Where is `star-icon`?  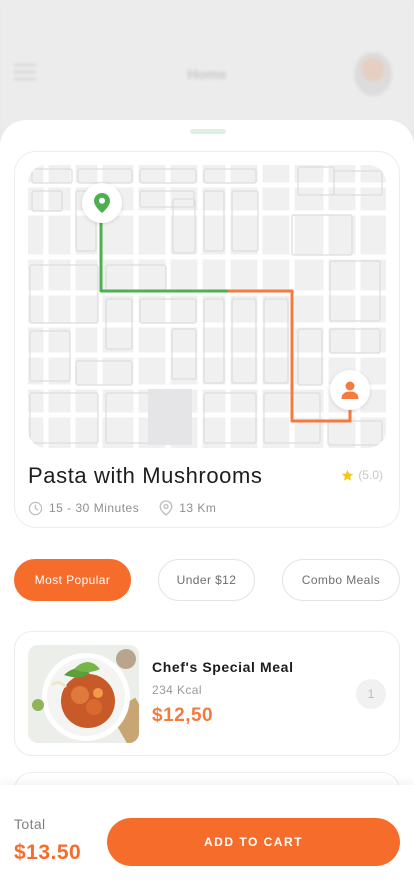
star-icon is located at coordinates (348, 475).